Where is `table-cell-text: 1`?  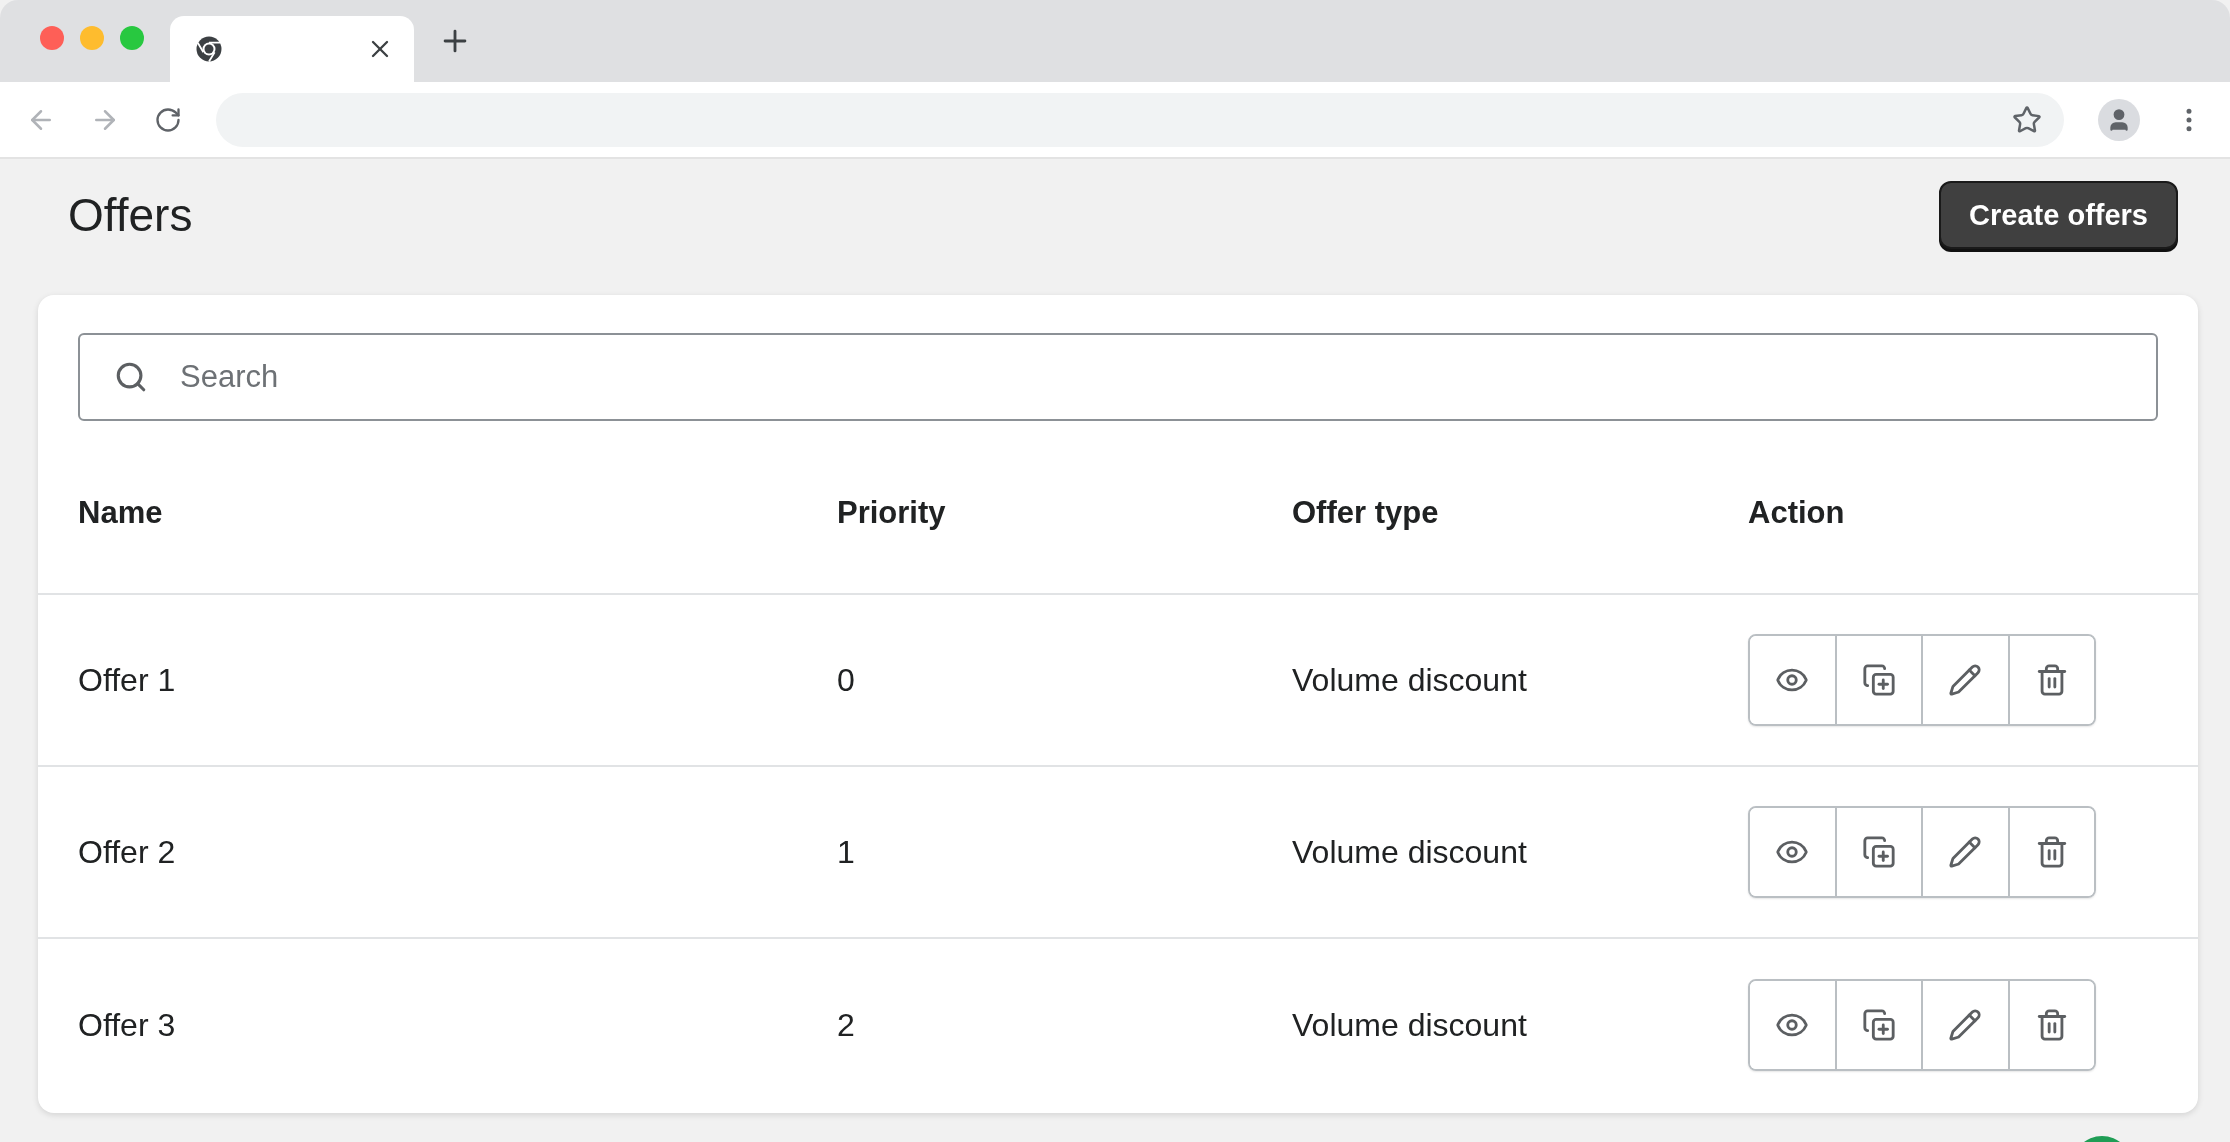 table-cell-text: 1 is located at coordinates (846, 852).